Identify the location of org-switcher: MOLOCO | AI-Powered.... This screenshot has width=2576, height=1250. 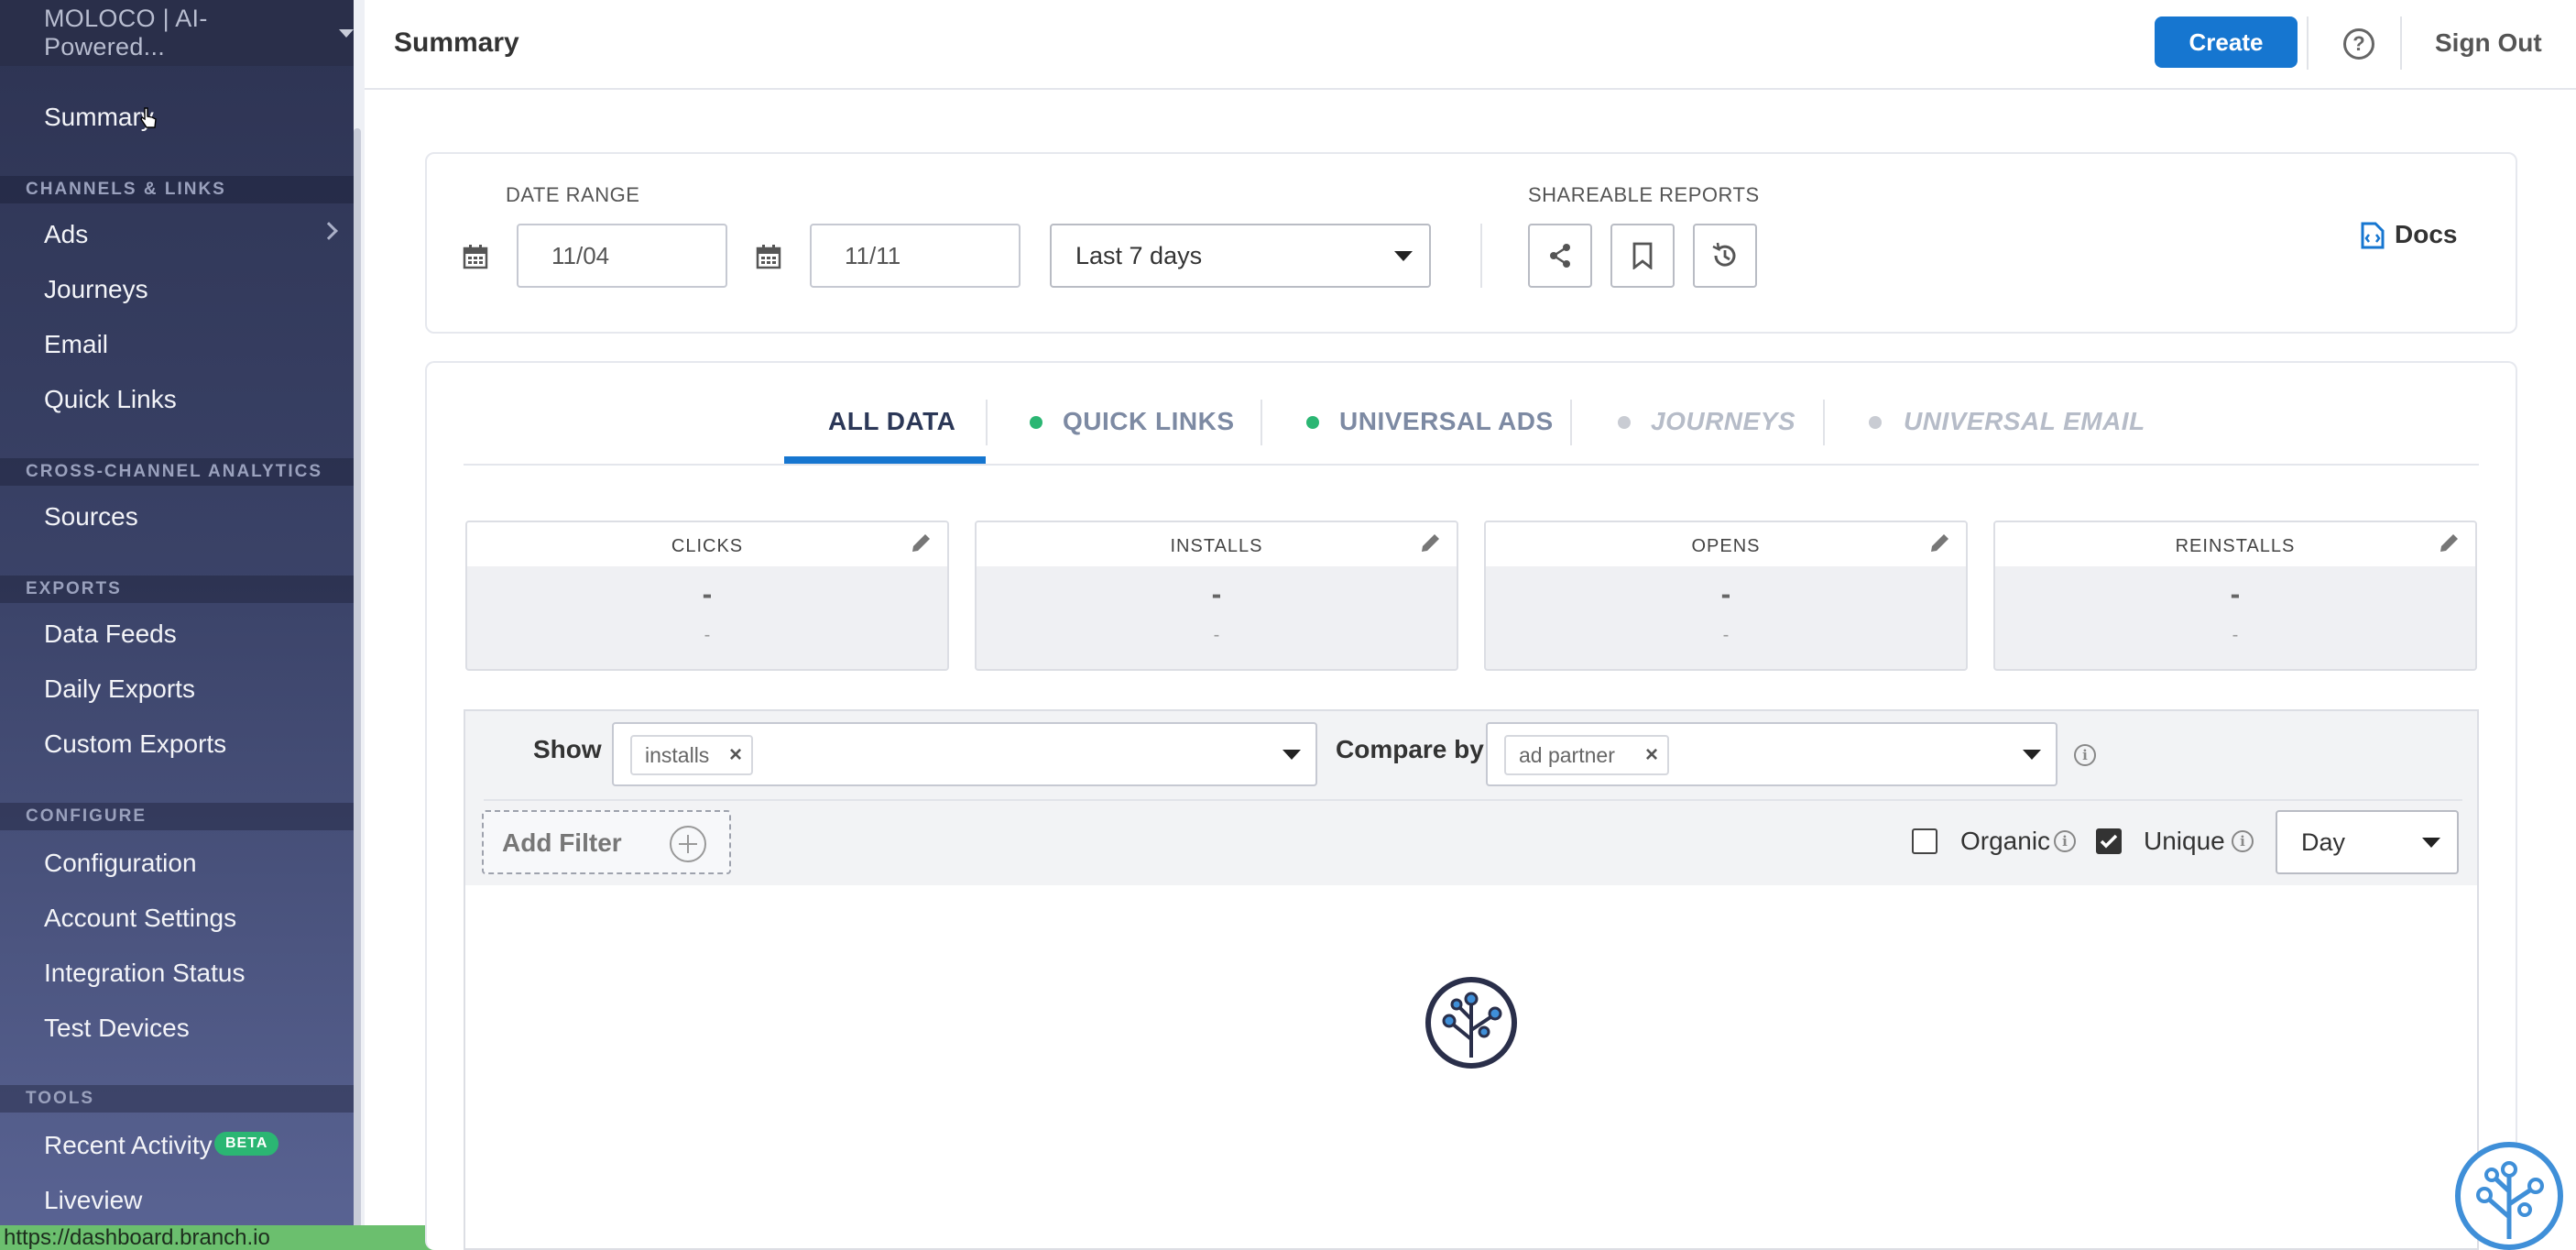
(177, 33).